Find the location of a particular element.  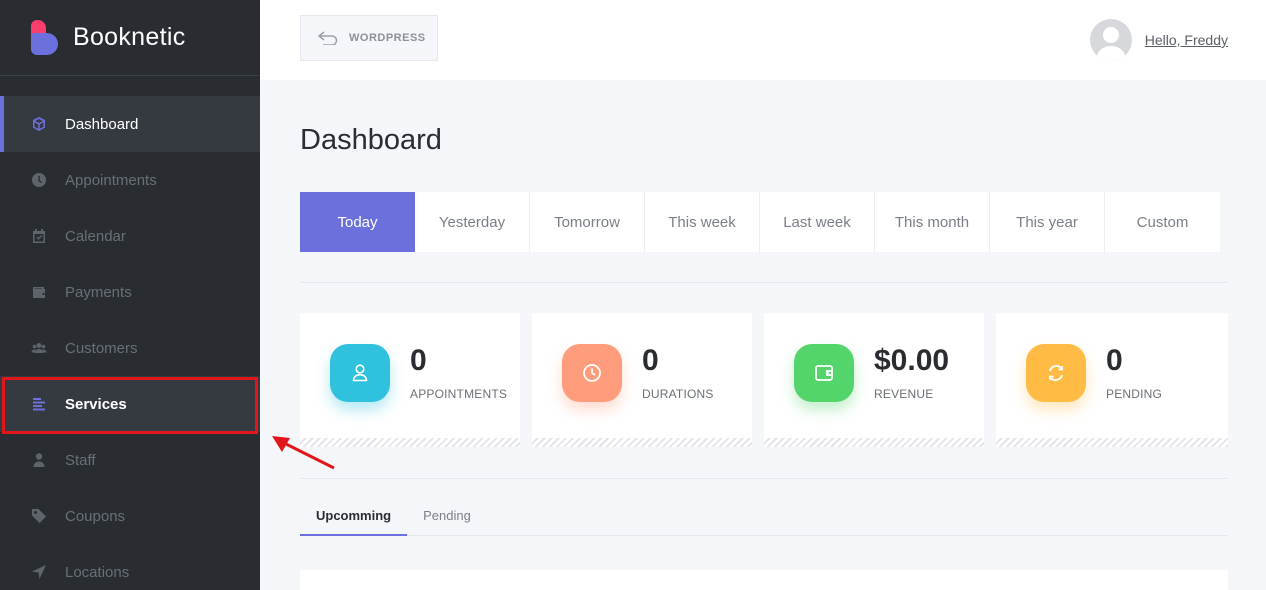

stat-label: DURATIONS is located at coordinates (678, 394).